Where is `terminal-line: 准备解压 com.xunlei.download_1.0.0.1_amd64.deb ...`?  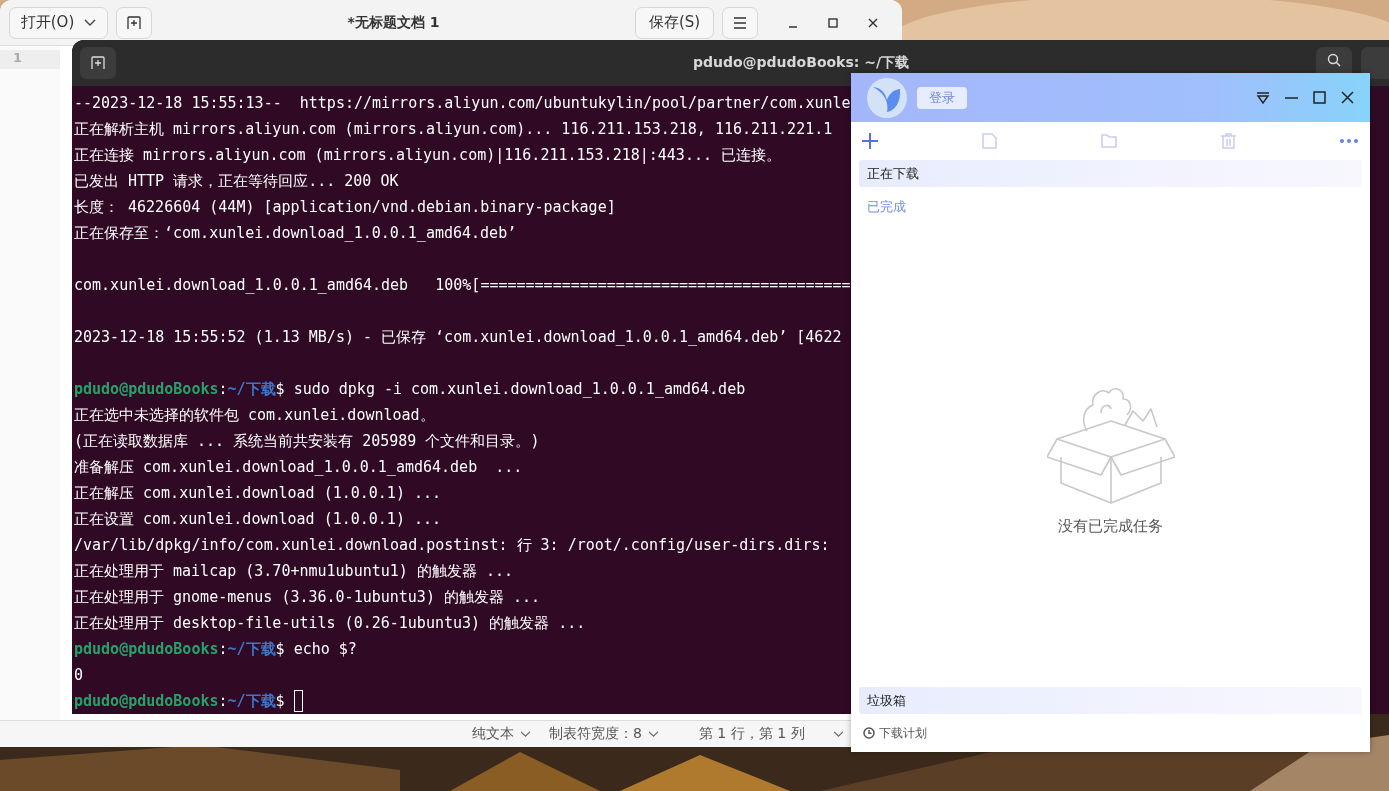
terminal-line: 准备解压 com.xunlei.download_1.0.0.1_amd64.deb ... is located at coordinates (298, 467).